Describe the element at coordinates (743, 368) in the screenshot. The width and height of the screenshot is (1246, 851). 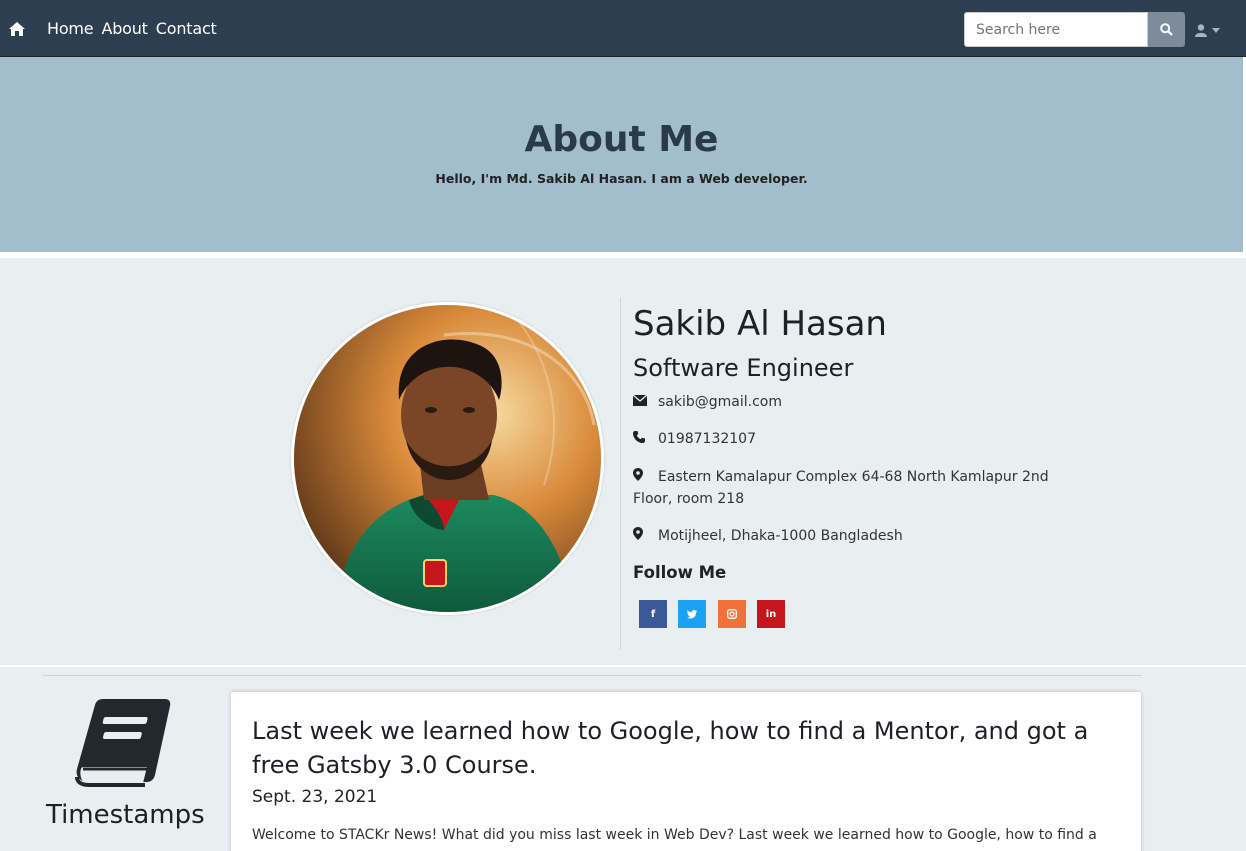
I see `profile-title: Software Engineer` at that location.